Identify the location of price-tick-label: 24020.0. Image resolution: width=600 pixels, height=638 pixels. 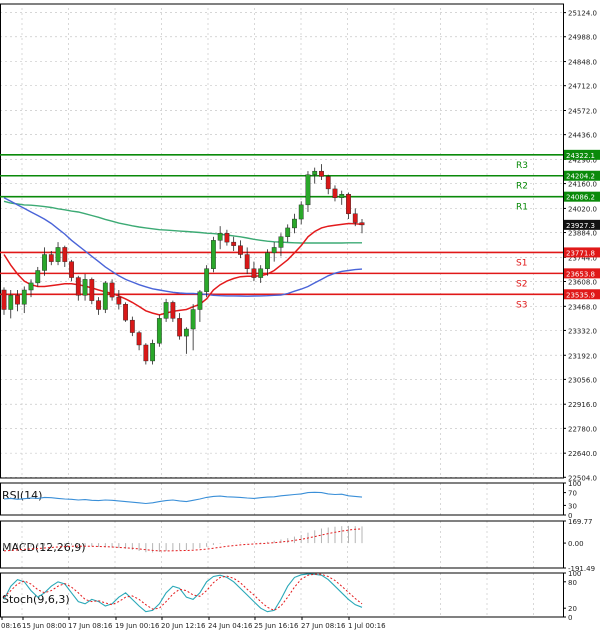
(582, 209).